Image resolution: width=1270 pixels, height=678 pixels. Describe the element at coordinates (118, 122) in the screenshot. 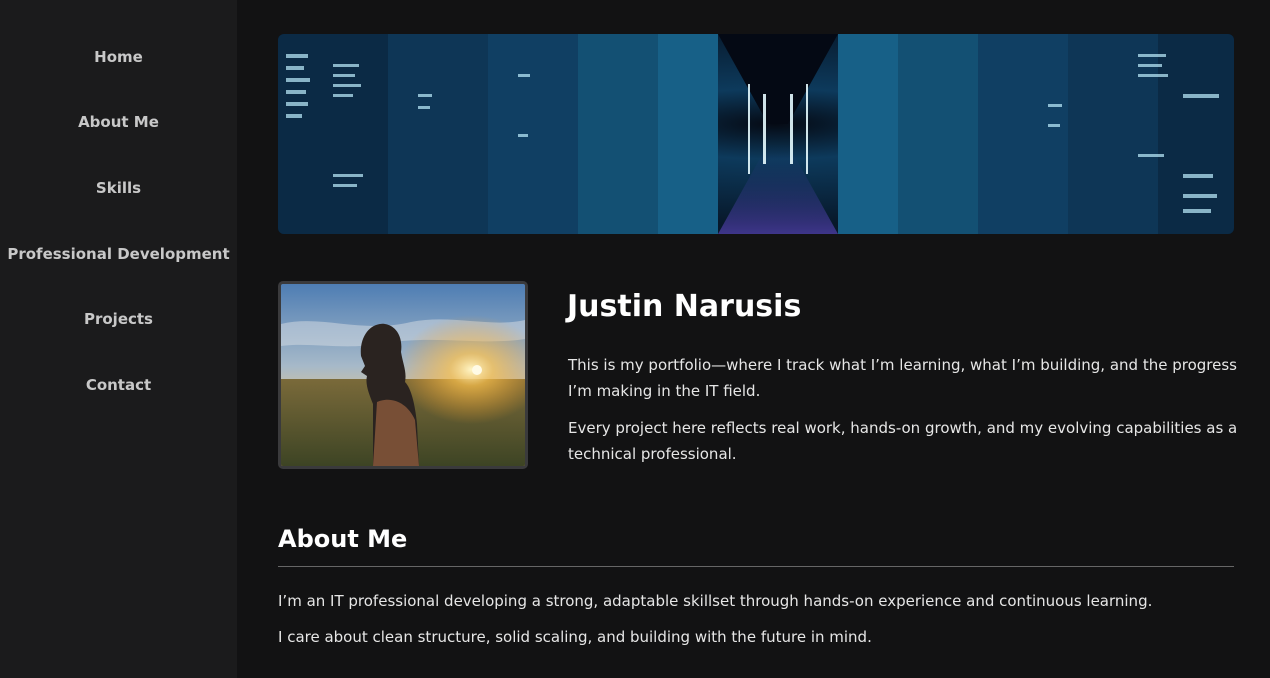

I see `nav-item-about-me: About Me` at that location.